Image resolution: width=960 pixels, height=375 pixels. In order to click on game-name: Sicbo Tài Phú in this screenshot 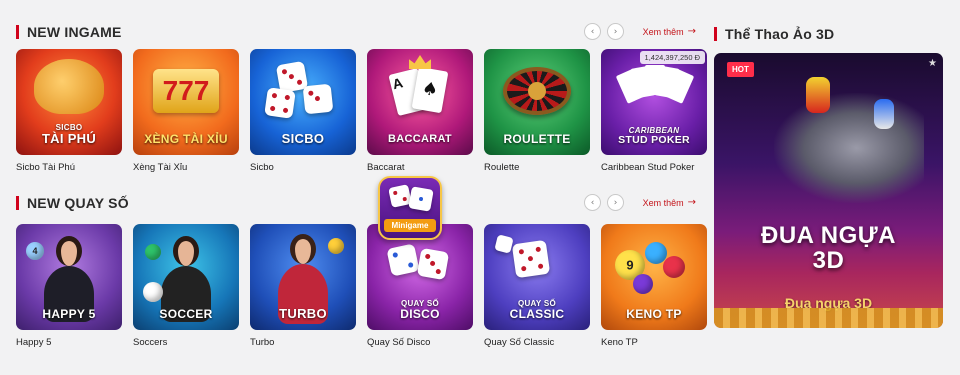, I will do `click(45, 167)`.